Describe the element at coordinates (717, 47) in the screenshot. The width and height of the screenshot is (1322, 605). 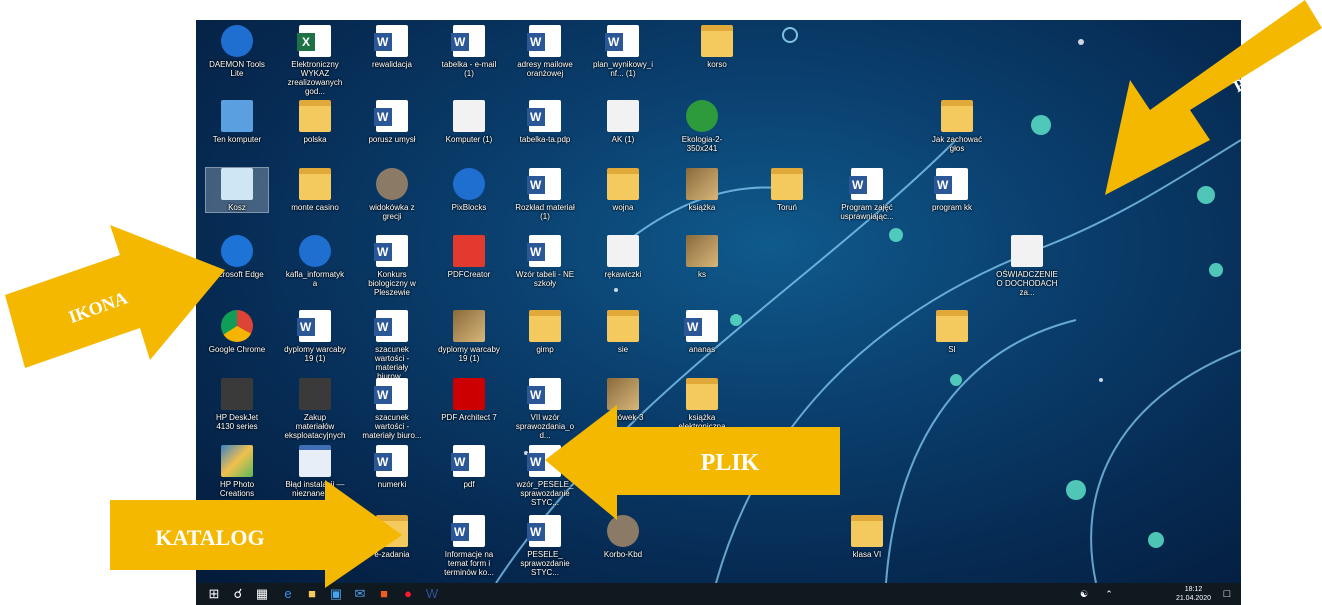
I see `desktop-icon: korso` at that location.